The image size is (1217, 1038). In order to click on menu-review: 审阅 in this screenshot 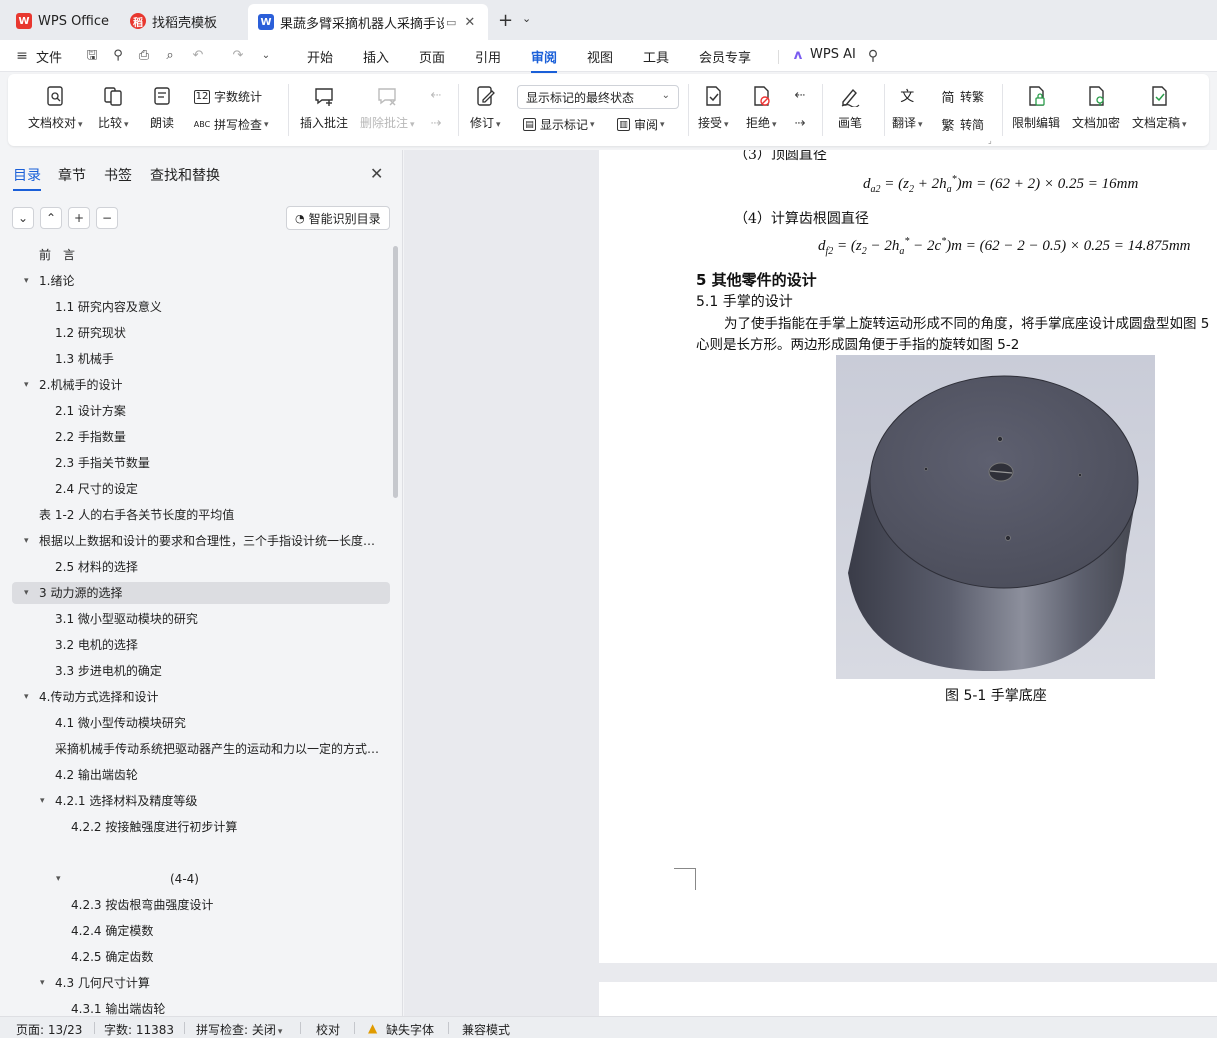, I will do `click(544, 60)`.